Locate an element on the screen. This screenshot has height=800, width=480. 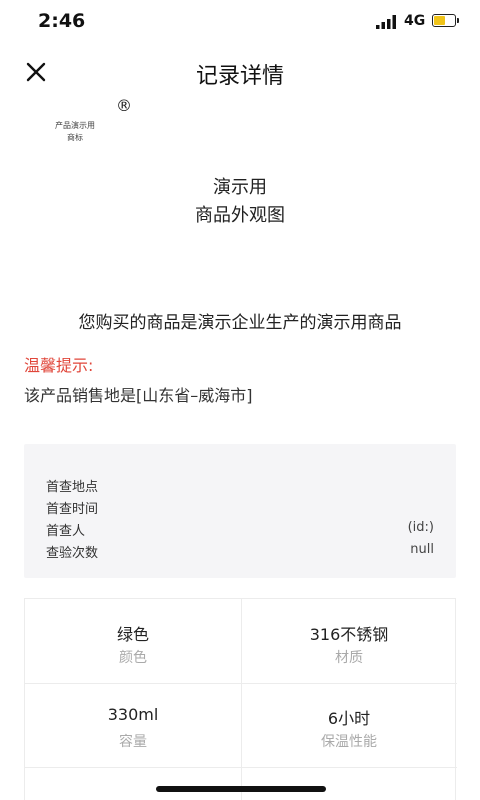
query-row-time: 首查时间 is located at coordinates (240, 509).